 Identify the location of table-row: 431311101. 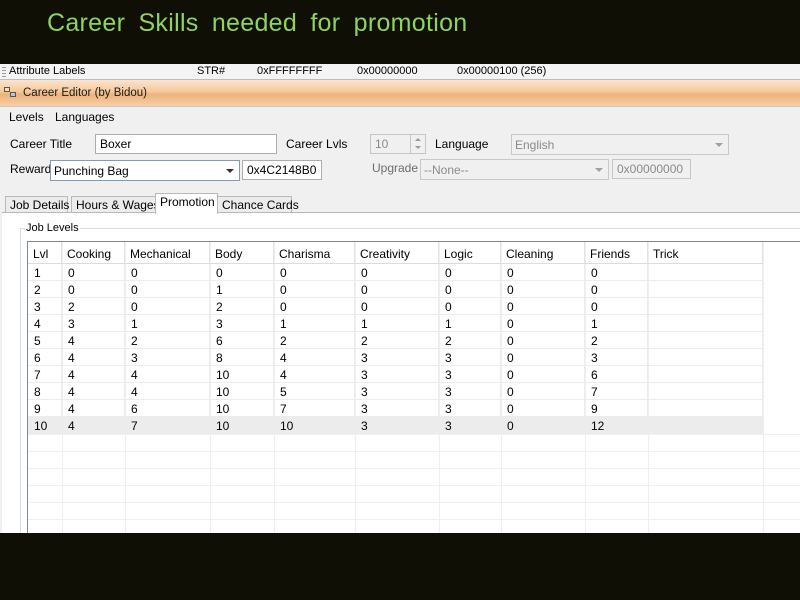
(395, 323).